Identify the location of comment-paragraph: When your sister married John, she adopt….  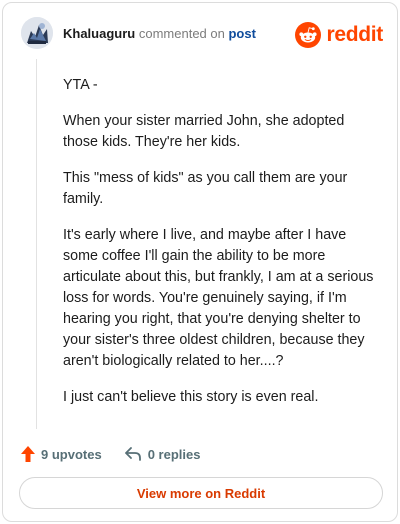
(204, 131).